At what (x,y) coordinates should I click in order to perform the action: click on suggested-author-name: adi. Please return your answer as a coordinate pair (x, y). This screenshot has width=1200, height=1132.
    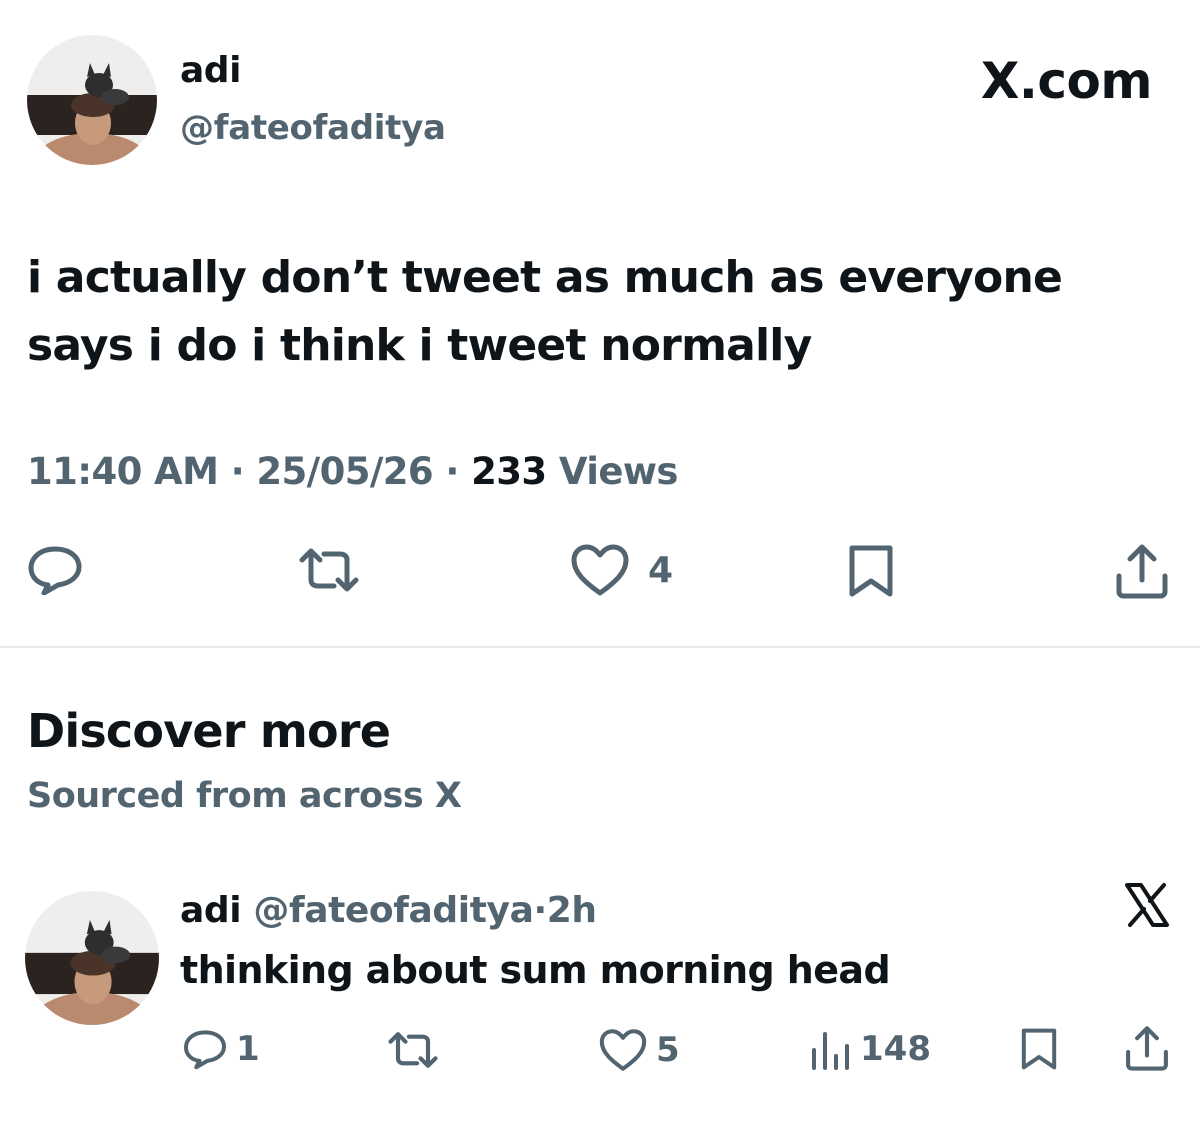
    Looking at the image, I should click on (211, 910).